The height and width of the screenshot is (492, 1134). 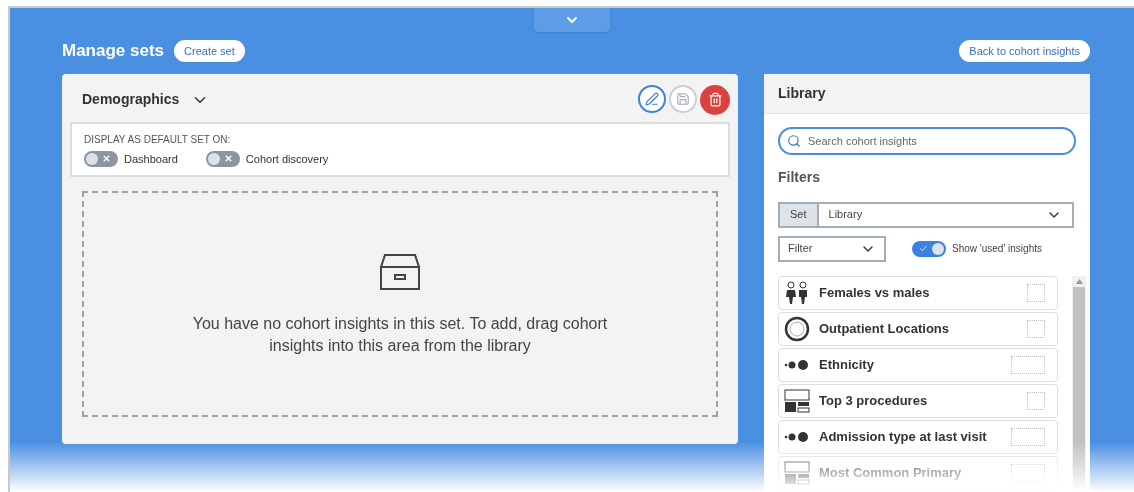 I want to click on toggle-label: Cohort discovery, so click(x=287, y=159).